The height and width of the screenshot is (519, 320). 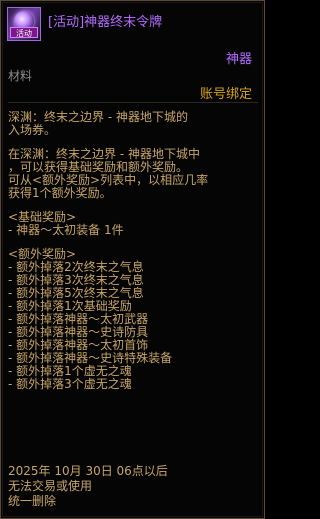 I want to click on bind-status: 账号绑定, so click(x=225, y=94).